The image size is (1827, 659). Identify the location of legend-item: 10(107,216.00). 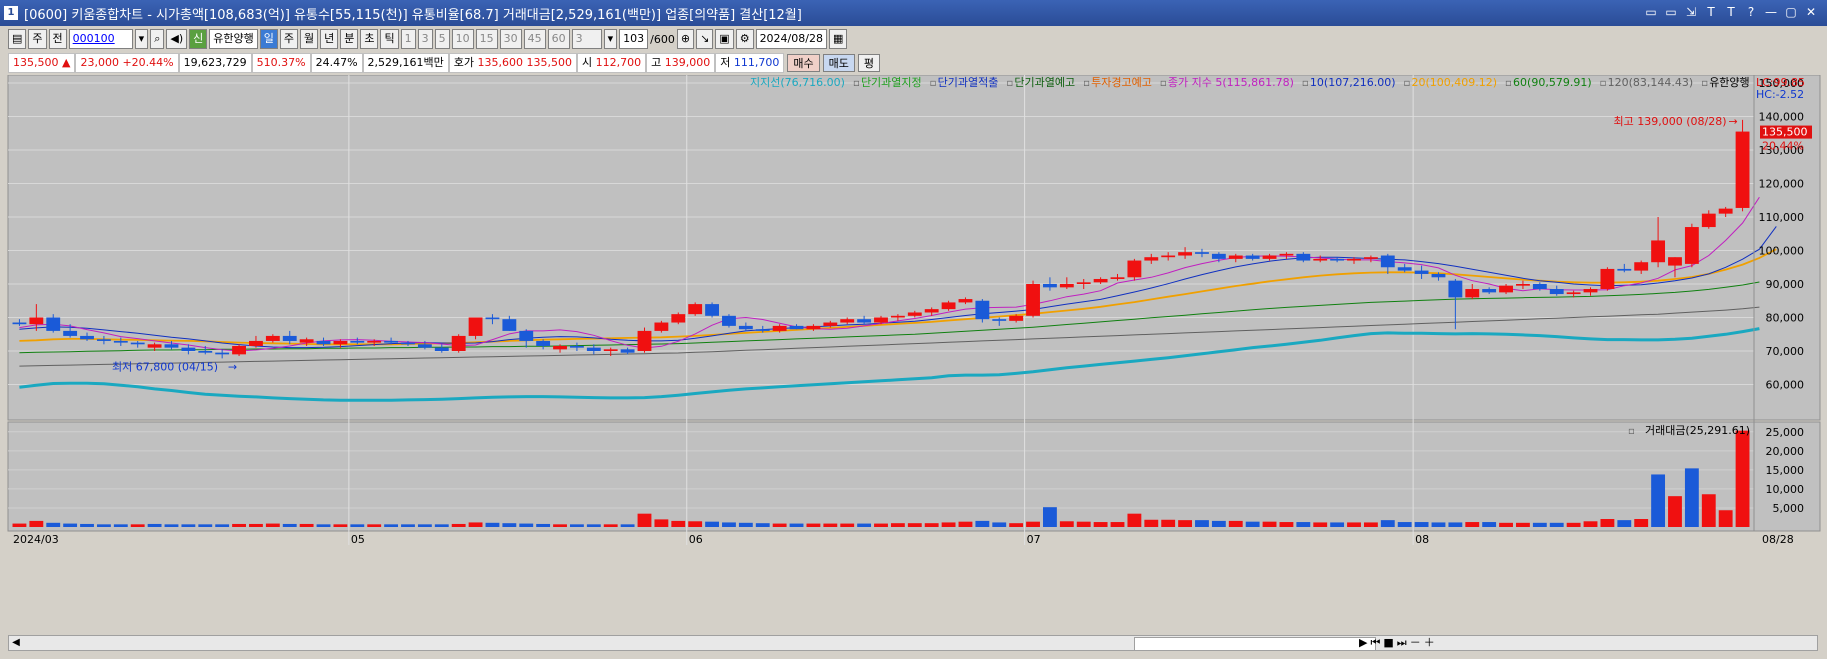
(1353, 82).